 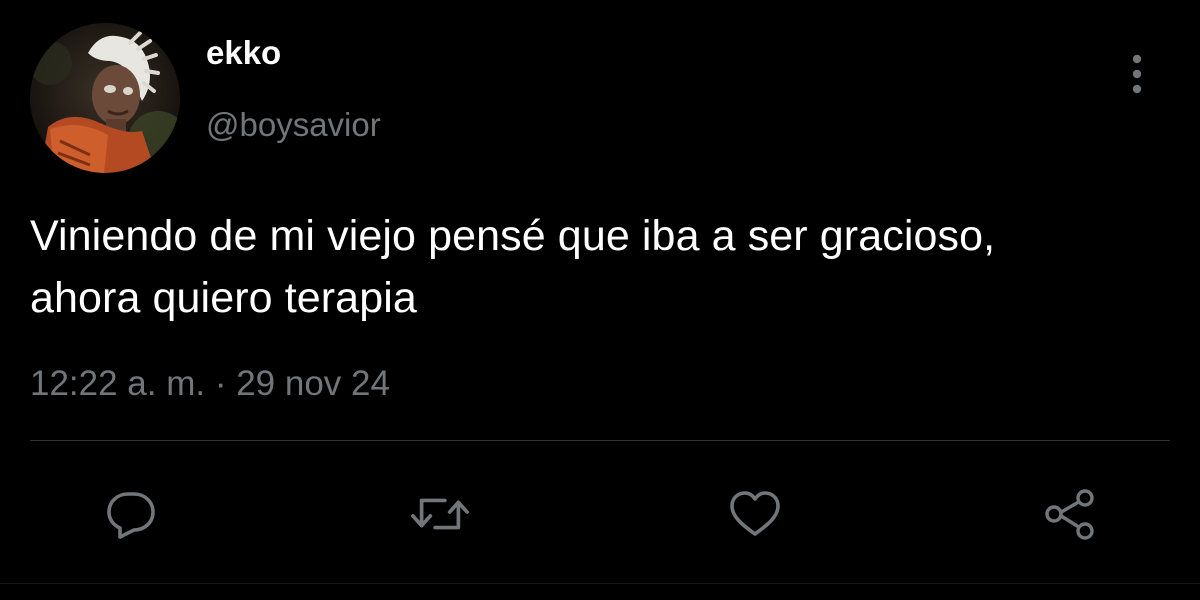 I want to click on user-handle: @boysavior, so click(x=293, y=124).